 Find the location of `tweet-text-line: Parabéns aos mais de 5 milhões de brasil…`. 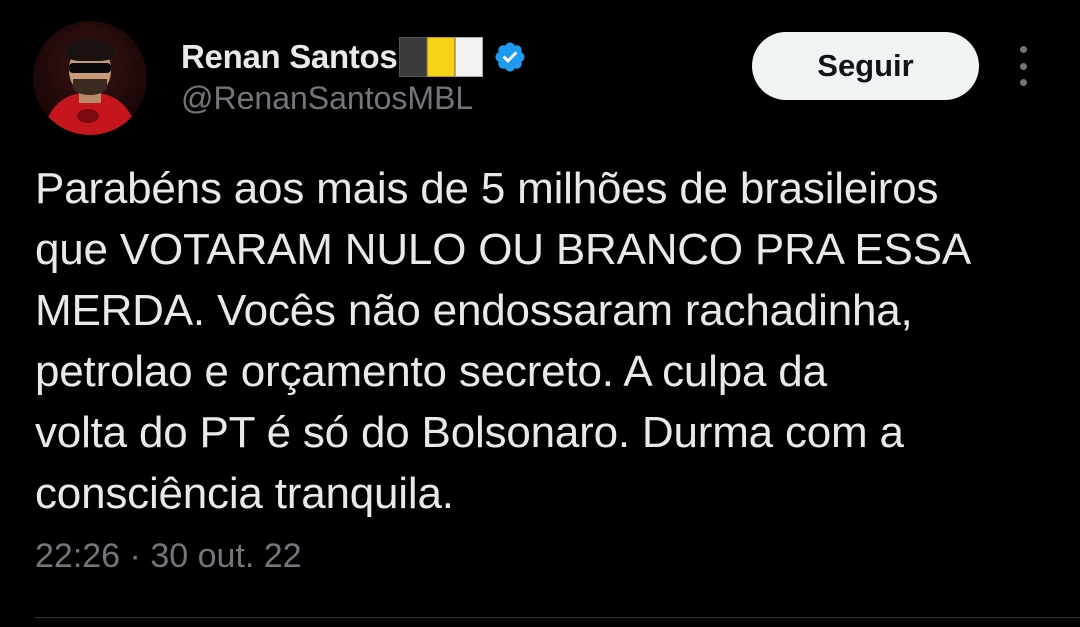

tweet-text-line: Parabéns aos mais de 5 milhões de brasil… is located at coordinates (487, 188).